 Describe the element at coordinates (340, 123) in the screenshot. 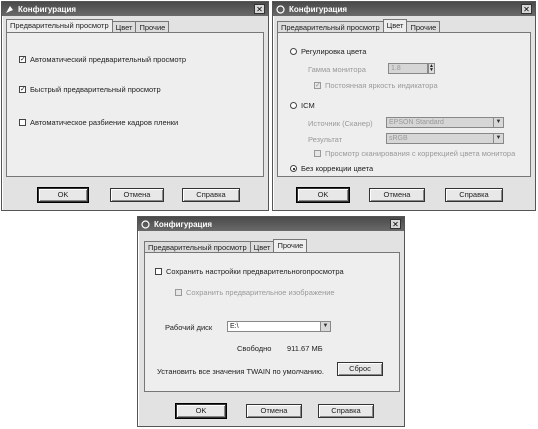

I see `source-label: Источник (Сканер)` at that location.